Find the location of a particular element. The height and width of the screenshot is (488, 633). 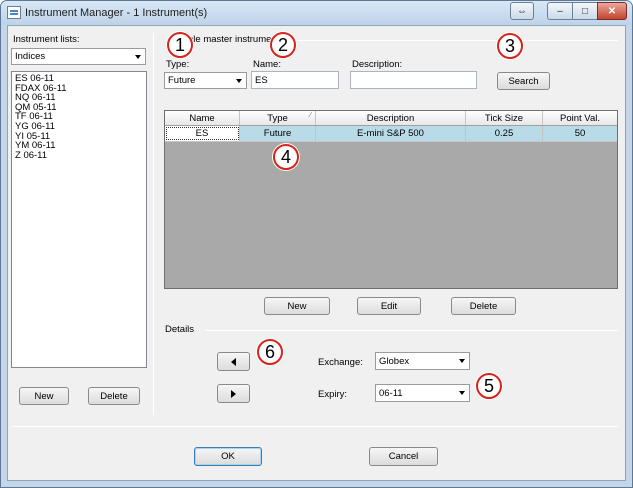

sort-icon: ⁄ is located at coordinates (310, 115).